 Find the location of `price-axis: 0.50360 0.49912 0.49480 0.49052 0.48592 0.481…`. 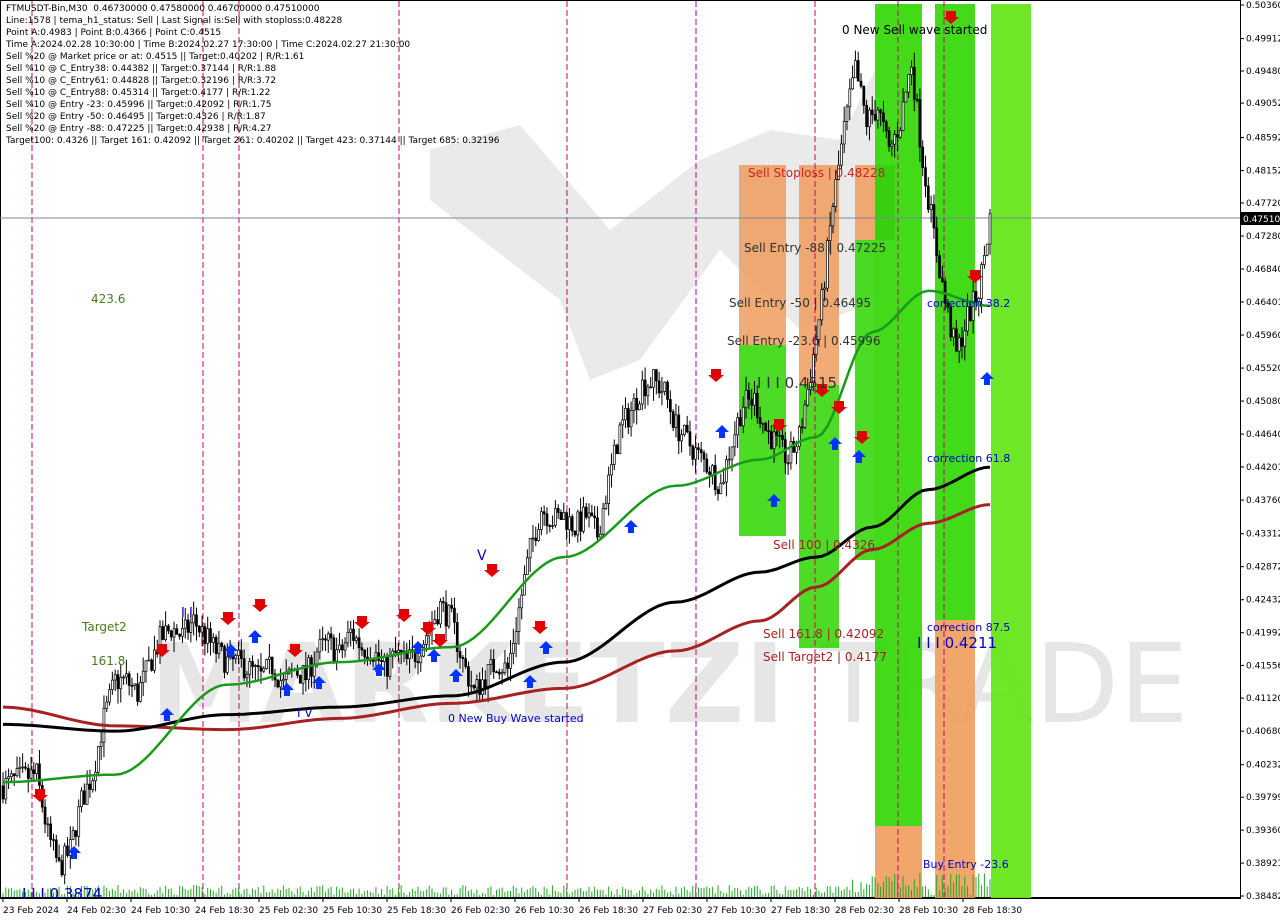

price-axis: 0.50360 0.49912 0.49480 0.49052 0.48592 0.481… is located at coordinates (1260, 451).